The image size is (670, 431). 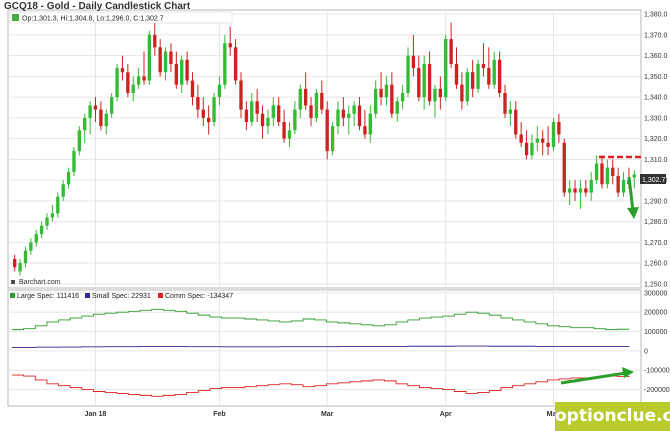 I want to click on barchart-credit: Barchart.com, so click(x=40, y=282).